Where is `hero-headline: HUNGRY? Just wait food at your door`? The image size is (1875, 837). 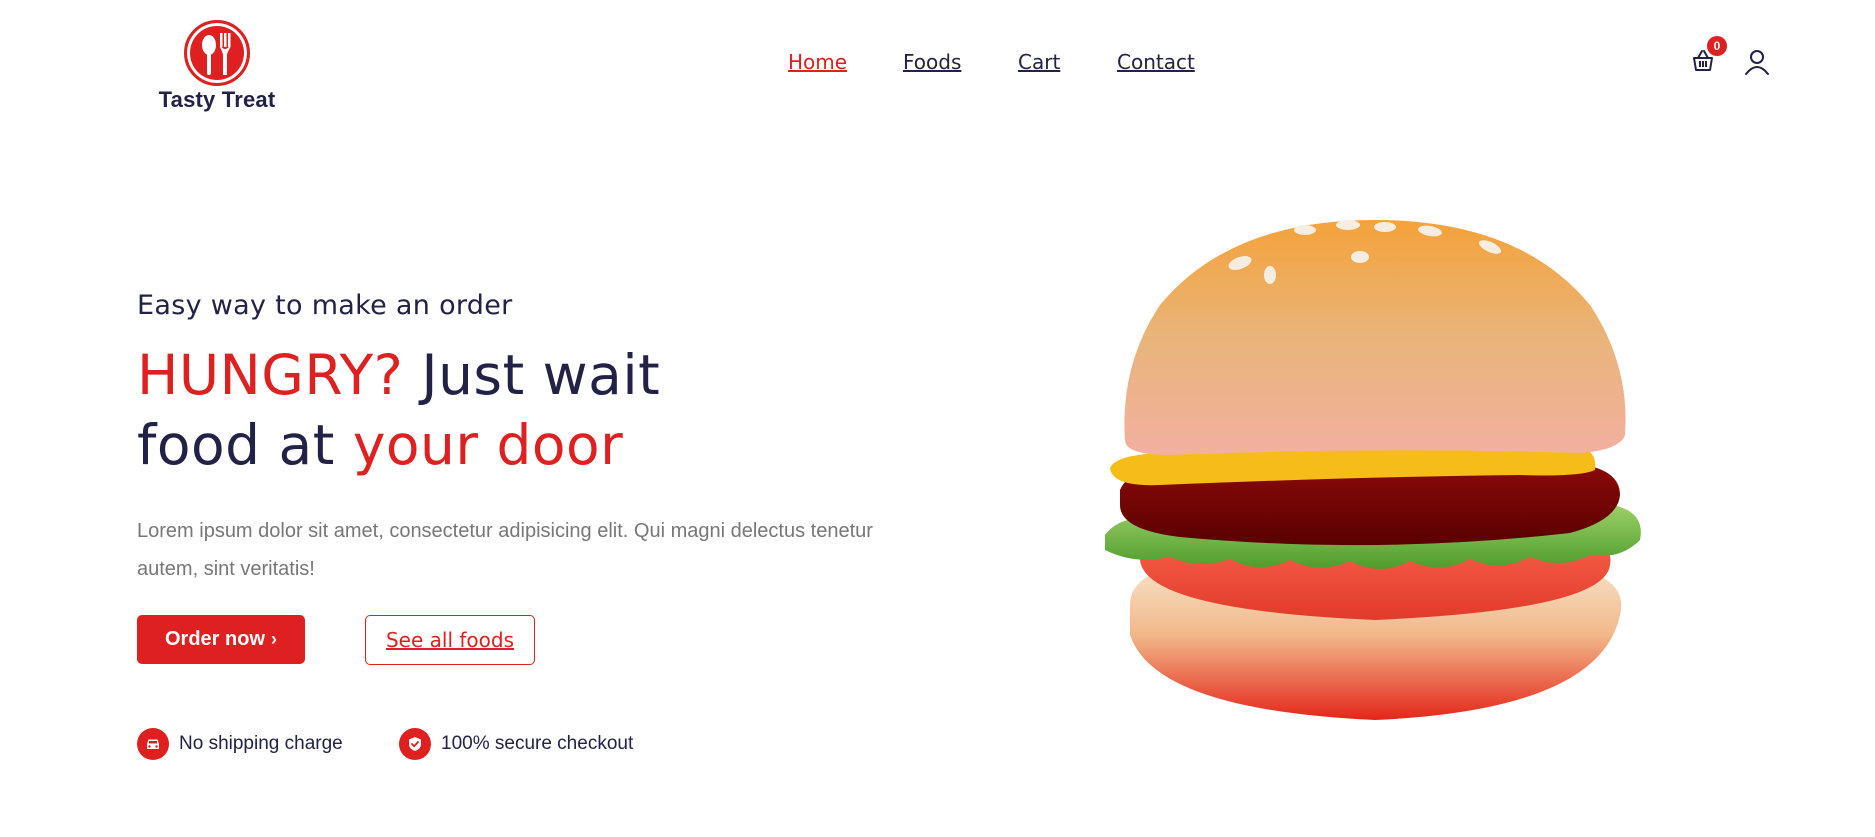
hero-headline: HUNGRY? Just wait food at your door is located at coordinates (487, 410).